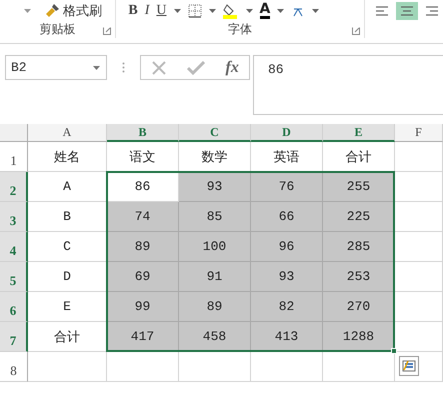 Image resolution: width=443 pixels, height=404 pixels. I want to click on font-color-button: A, so click(265, 10).